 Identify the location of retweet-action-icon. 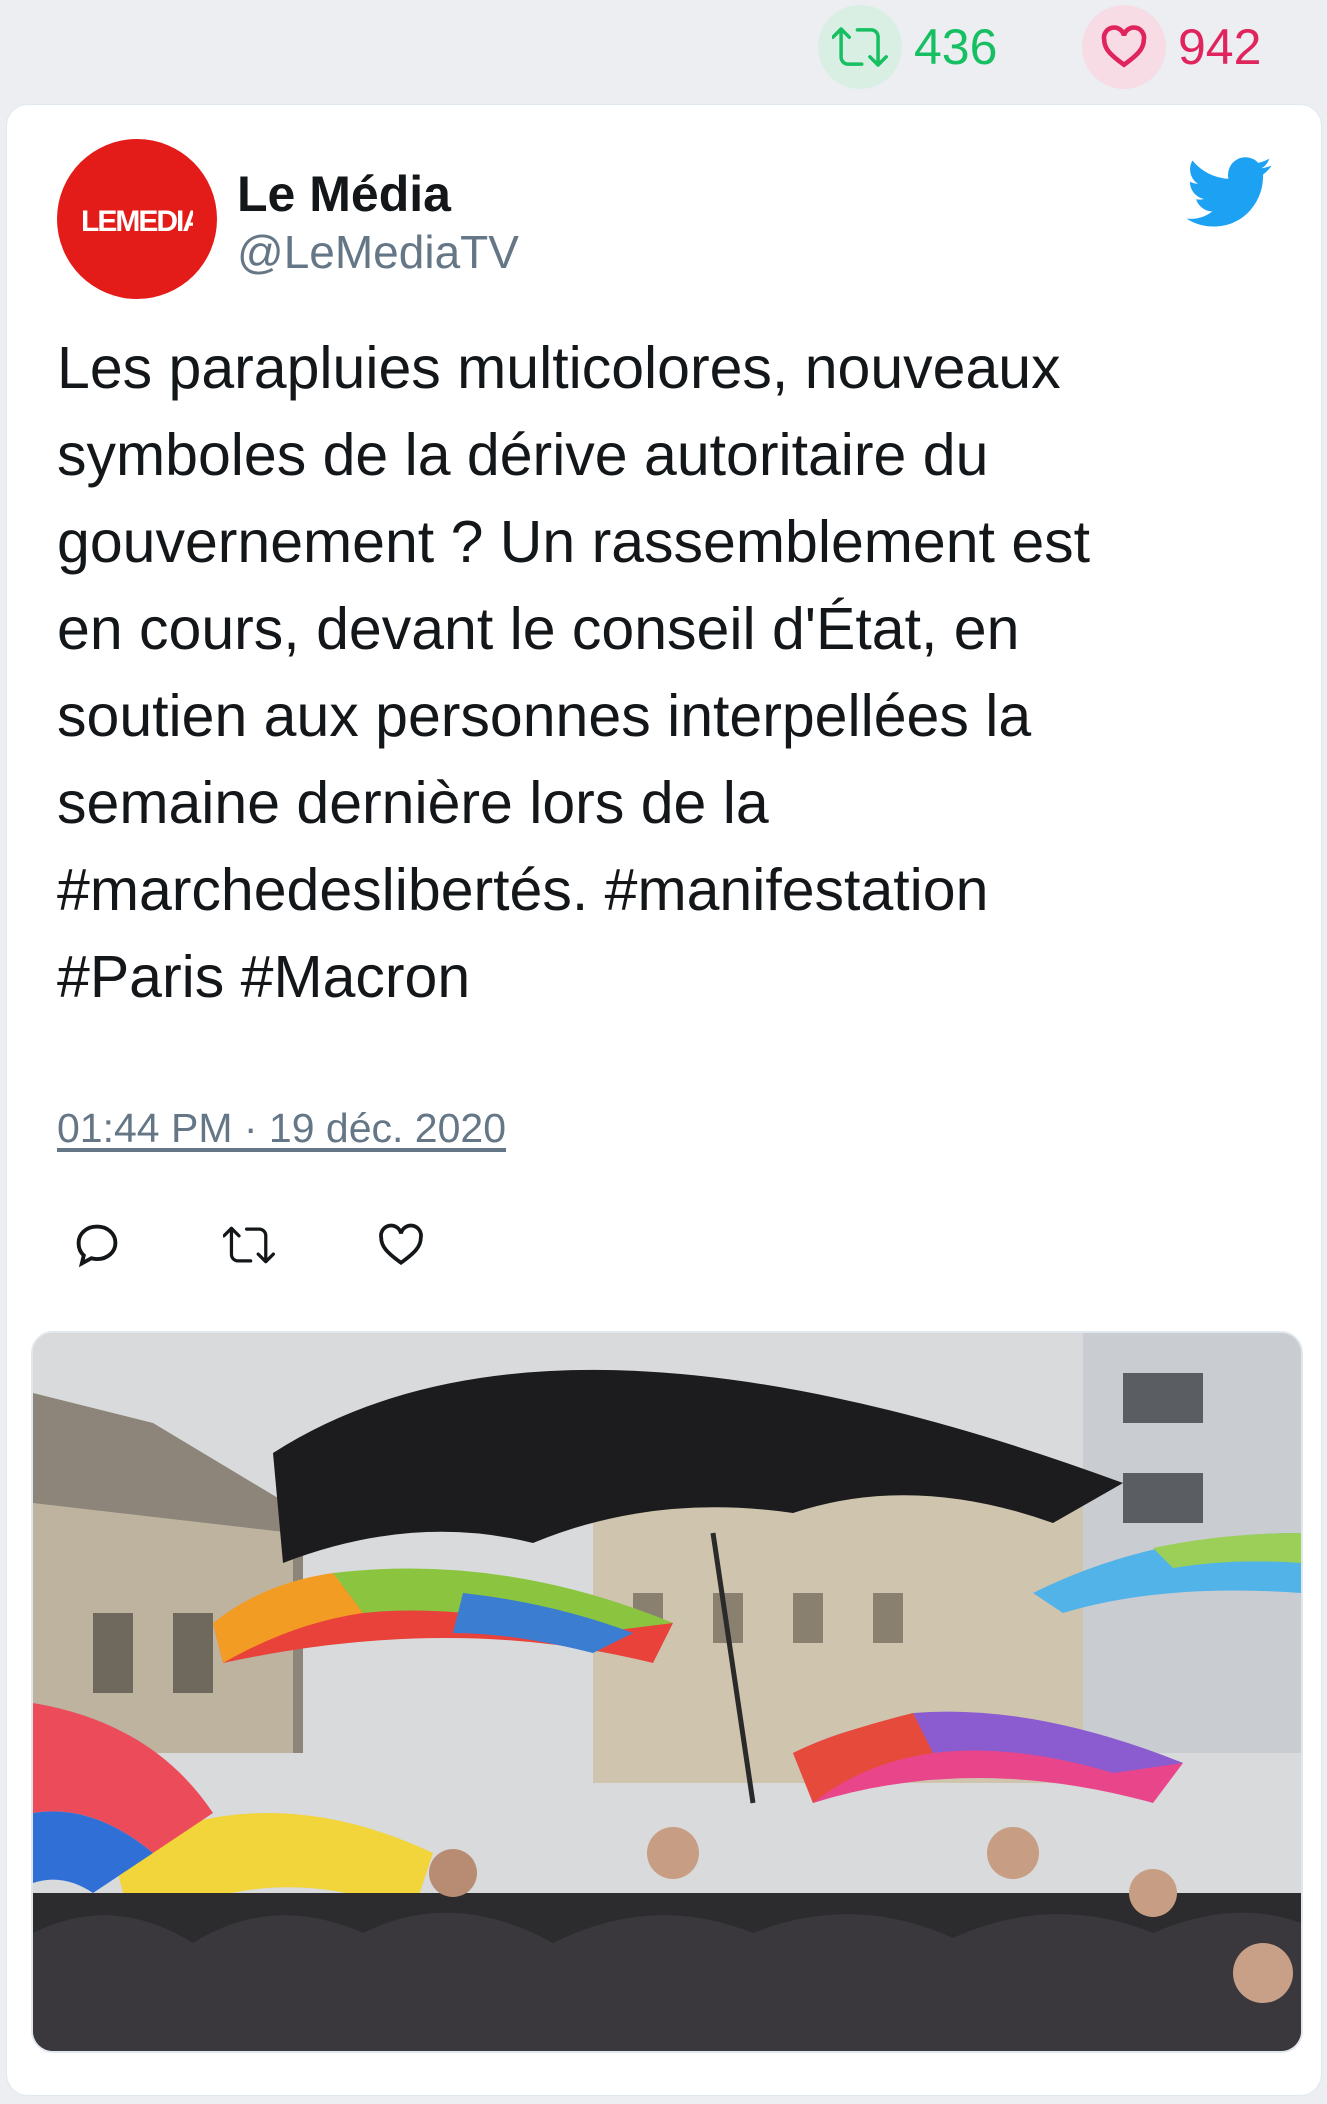
(249, 1245).